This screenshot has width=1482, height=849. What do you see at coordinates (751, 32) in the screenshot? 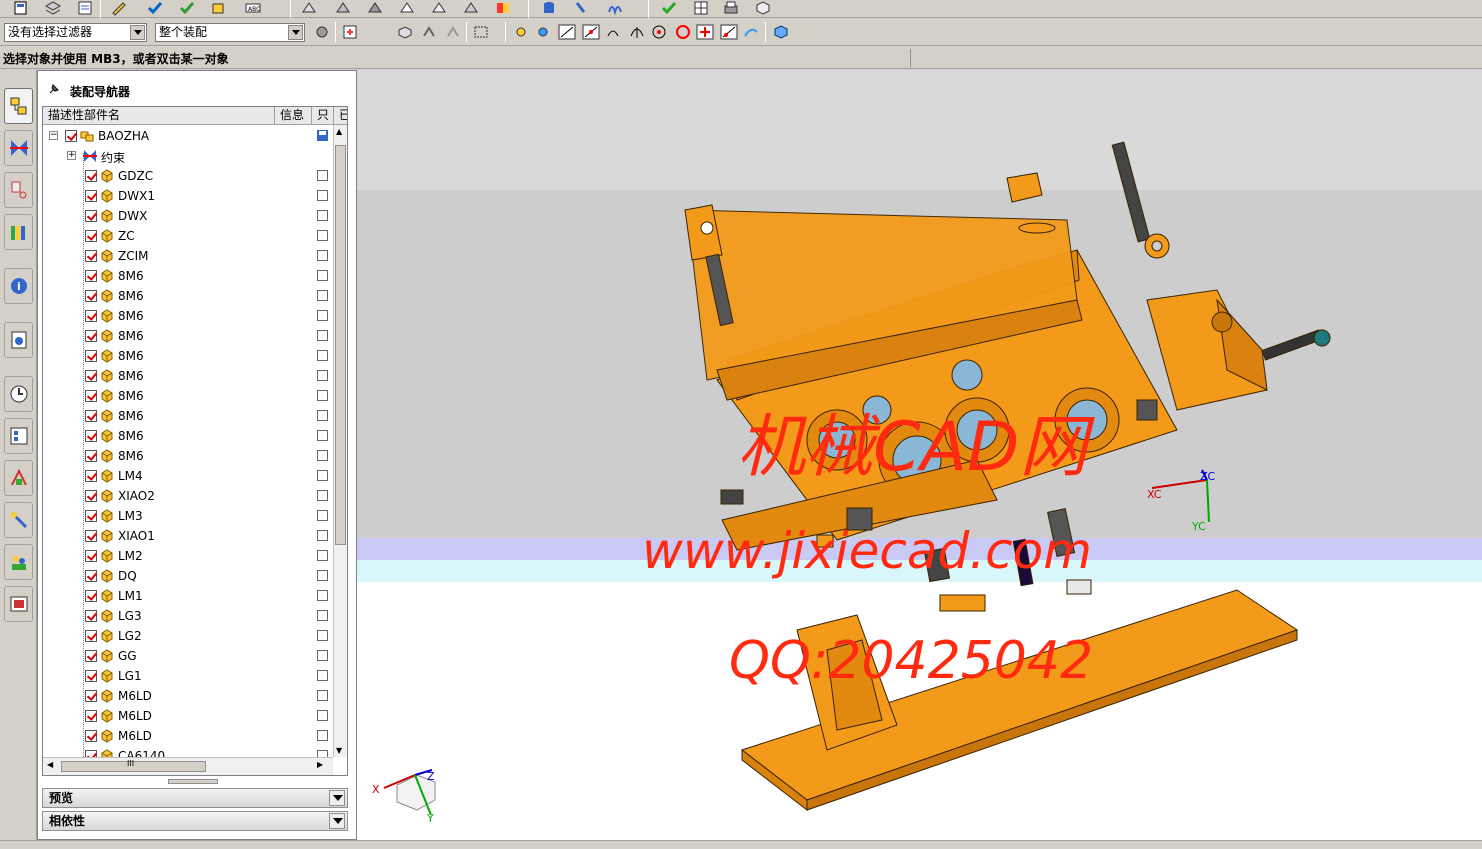
I see `point-on-face-icon` at bounding box center [751, 32].